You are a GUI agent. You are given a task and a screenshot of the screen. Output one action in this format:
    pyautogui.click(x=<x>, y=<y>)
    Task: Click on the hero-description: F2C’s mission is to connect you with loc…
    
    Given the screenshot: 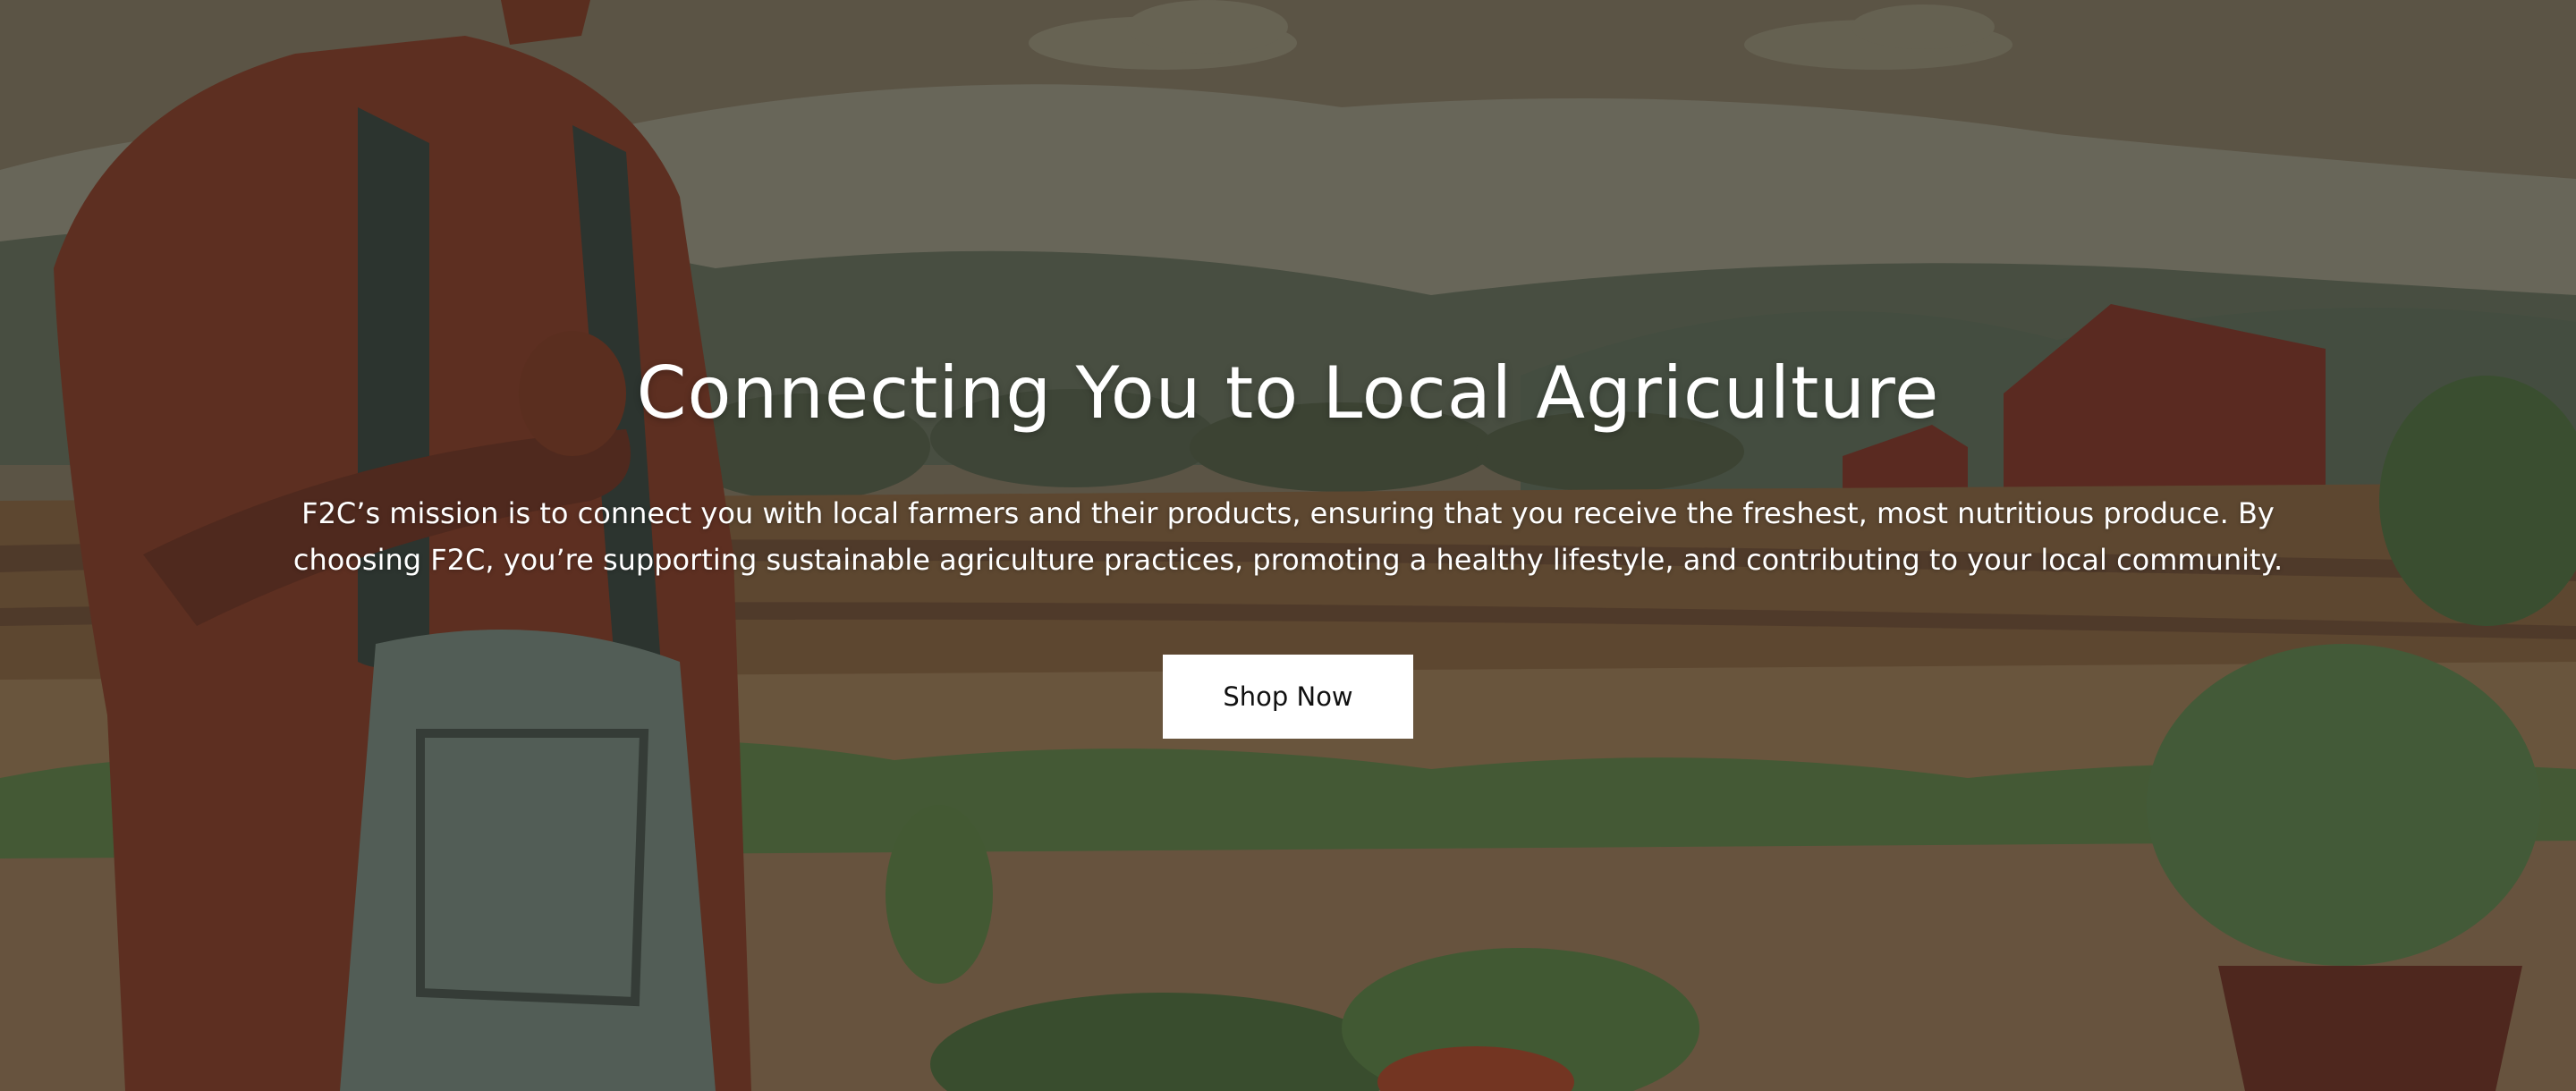 What is the action you would take?
    pyautogui.click(x=1288, y=536)
    